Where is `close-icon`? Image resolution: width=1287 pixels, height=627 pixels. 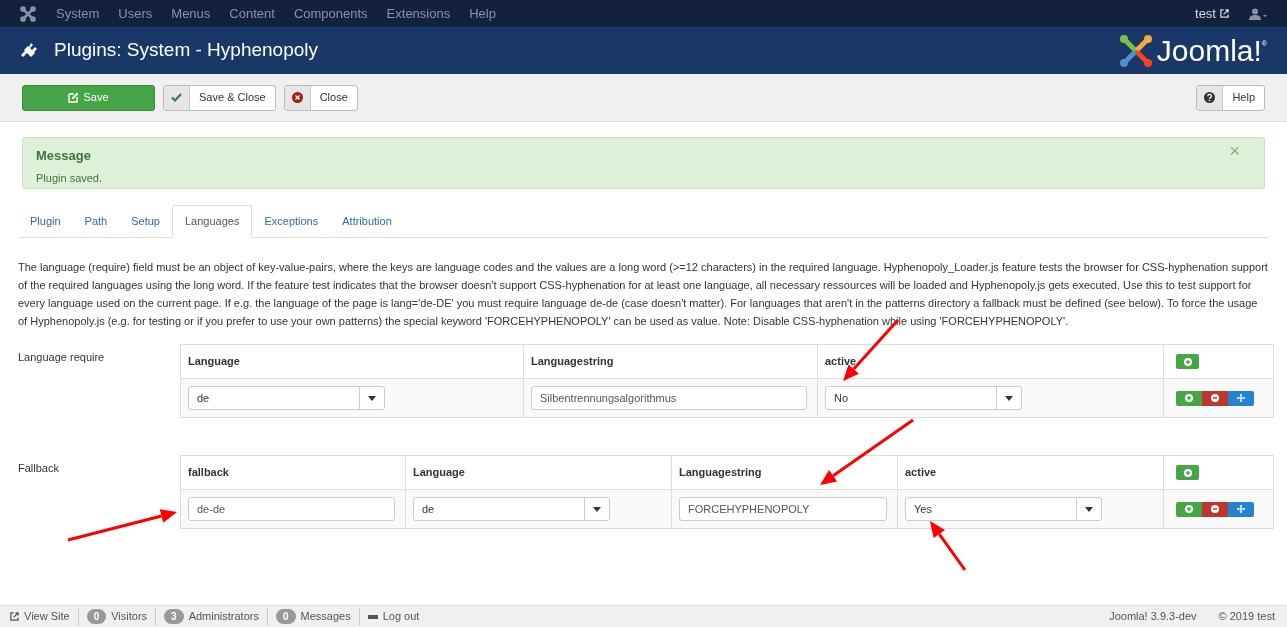 close-icon is located at coordinates (297, 97).